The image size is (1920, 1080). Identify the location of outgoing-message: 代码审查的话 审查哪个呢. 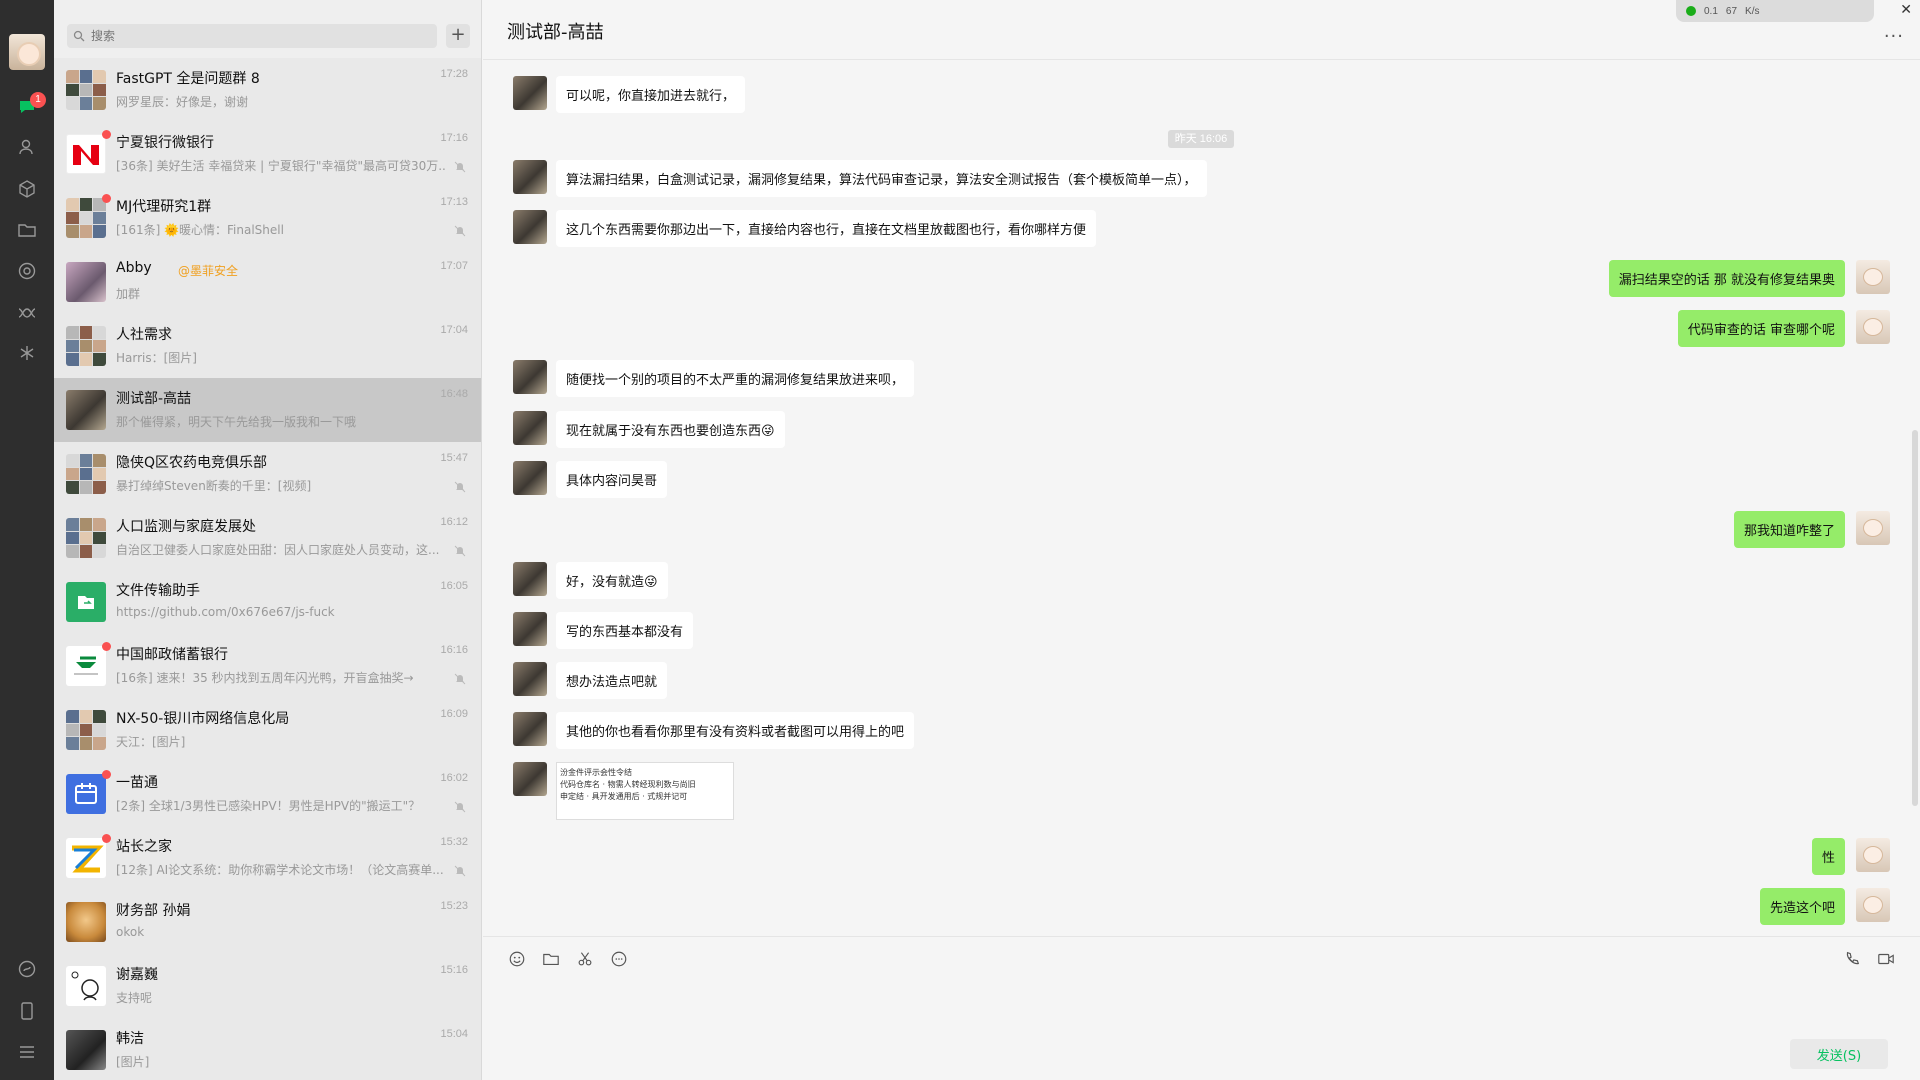
(1783, 328).